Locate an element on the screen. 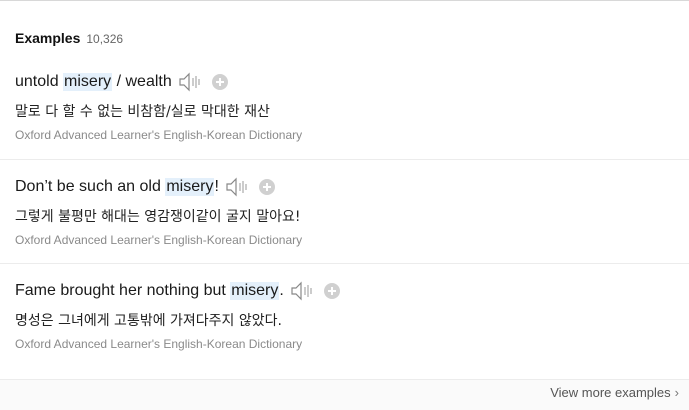  sentence-text-pre: untold is located at coordinates (39, 81).